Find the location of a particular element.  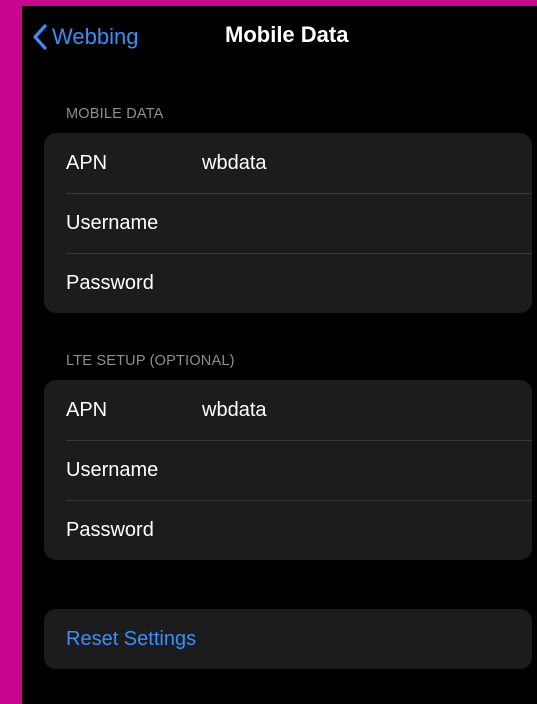

reset-settings-button: Reset Settings is located at coordinates (288, 639).